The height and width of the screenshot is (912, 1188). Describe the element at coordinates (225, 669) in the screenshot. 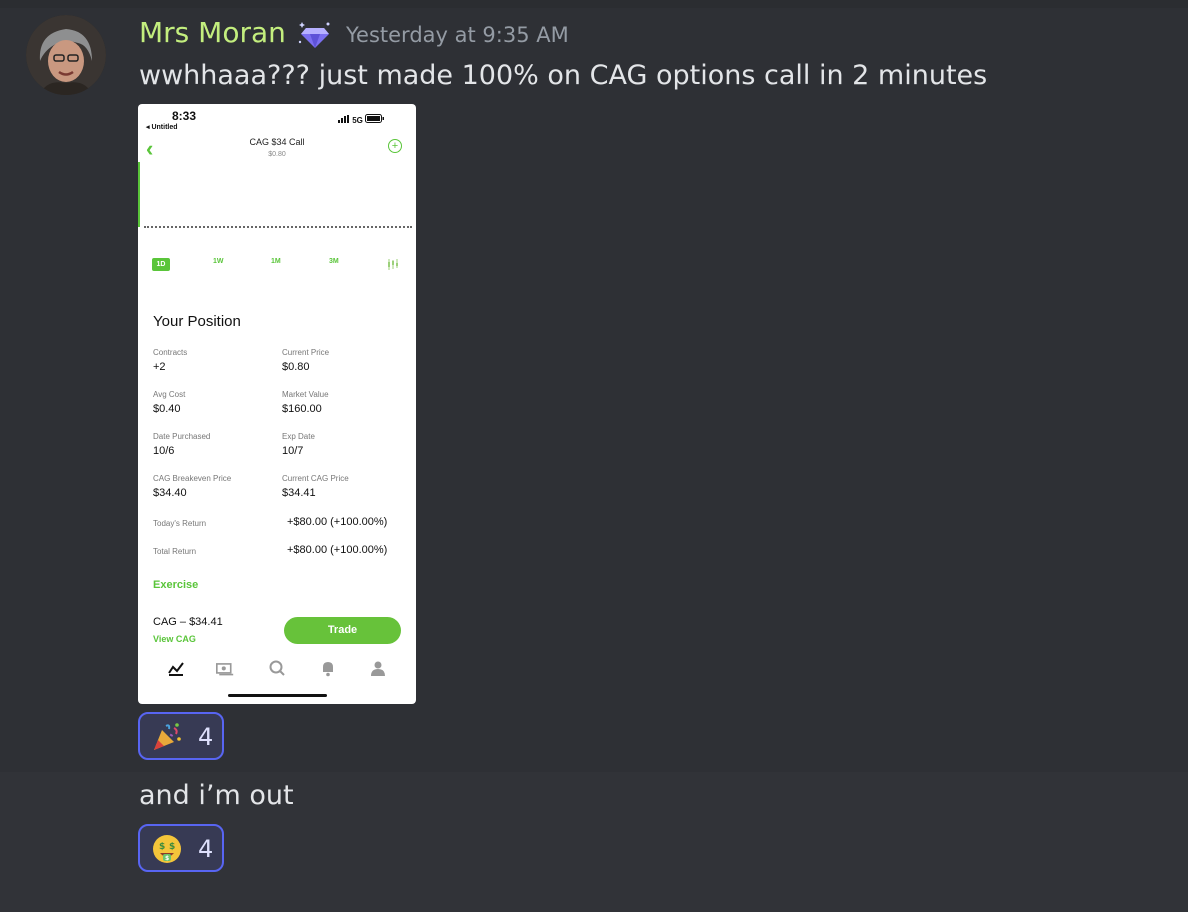

I see `cash-tab-icon` at that location.